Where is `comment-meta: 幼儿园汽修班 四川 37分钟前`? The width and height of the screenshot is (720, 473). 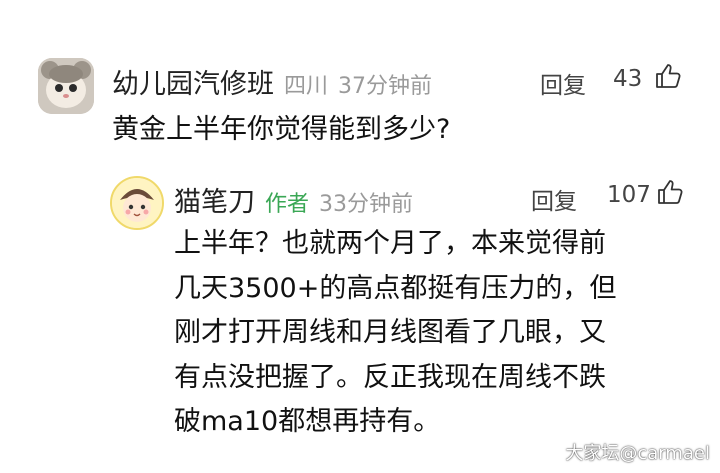 comment-meta: 幼儿园汽修班 四川 37分钟前 is located at coordinates (272, 81).